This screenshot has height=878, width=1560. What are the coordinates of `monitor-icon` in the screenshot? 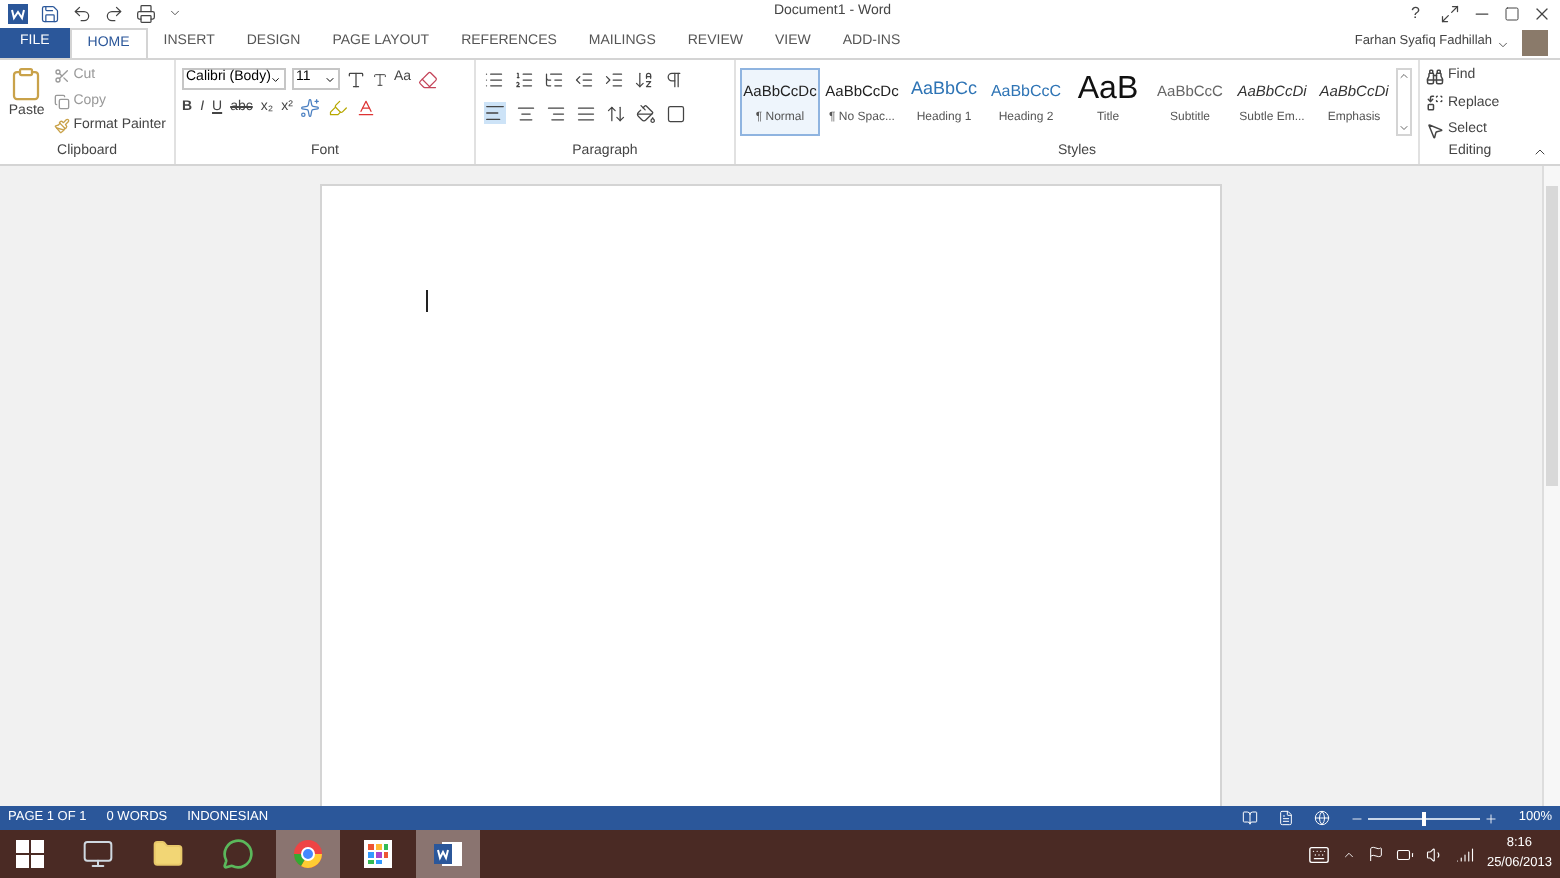 It's located at (98, 854).